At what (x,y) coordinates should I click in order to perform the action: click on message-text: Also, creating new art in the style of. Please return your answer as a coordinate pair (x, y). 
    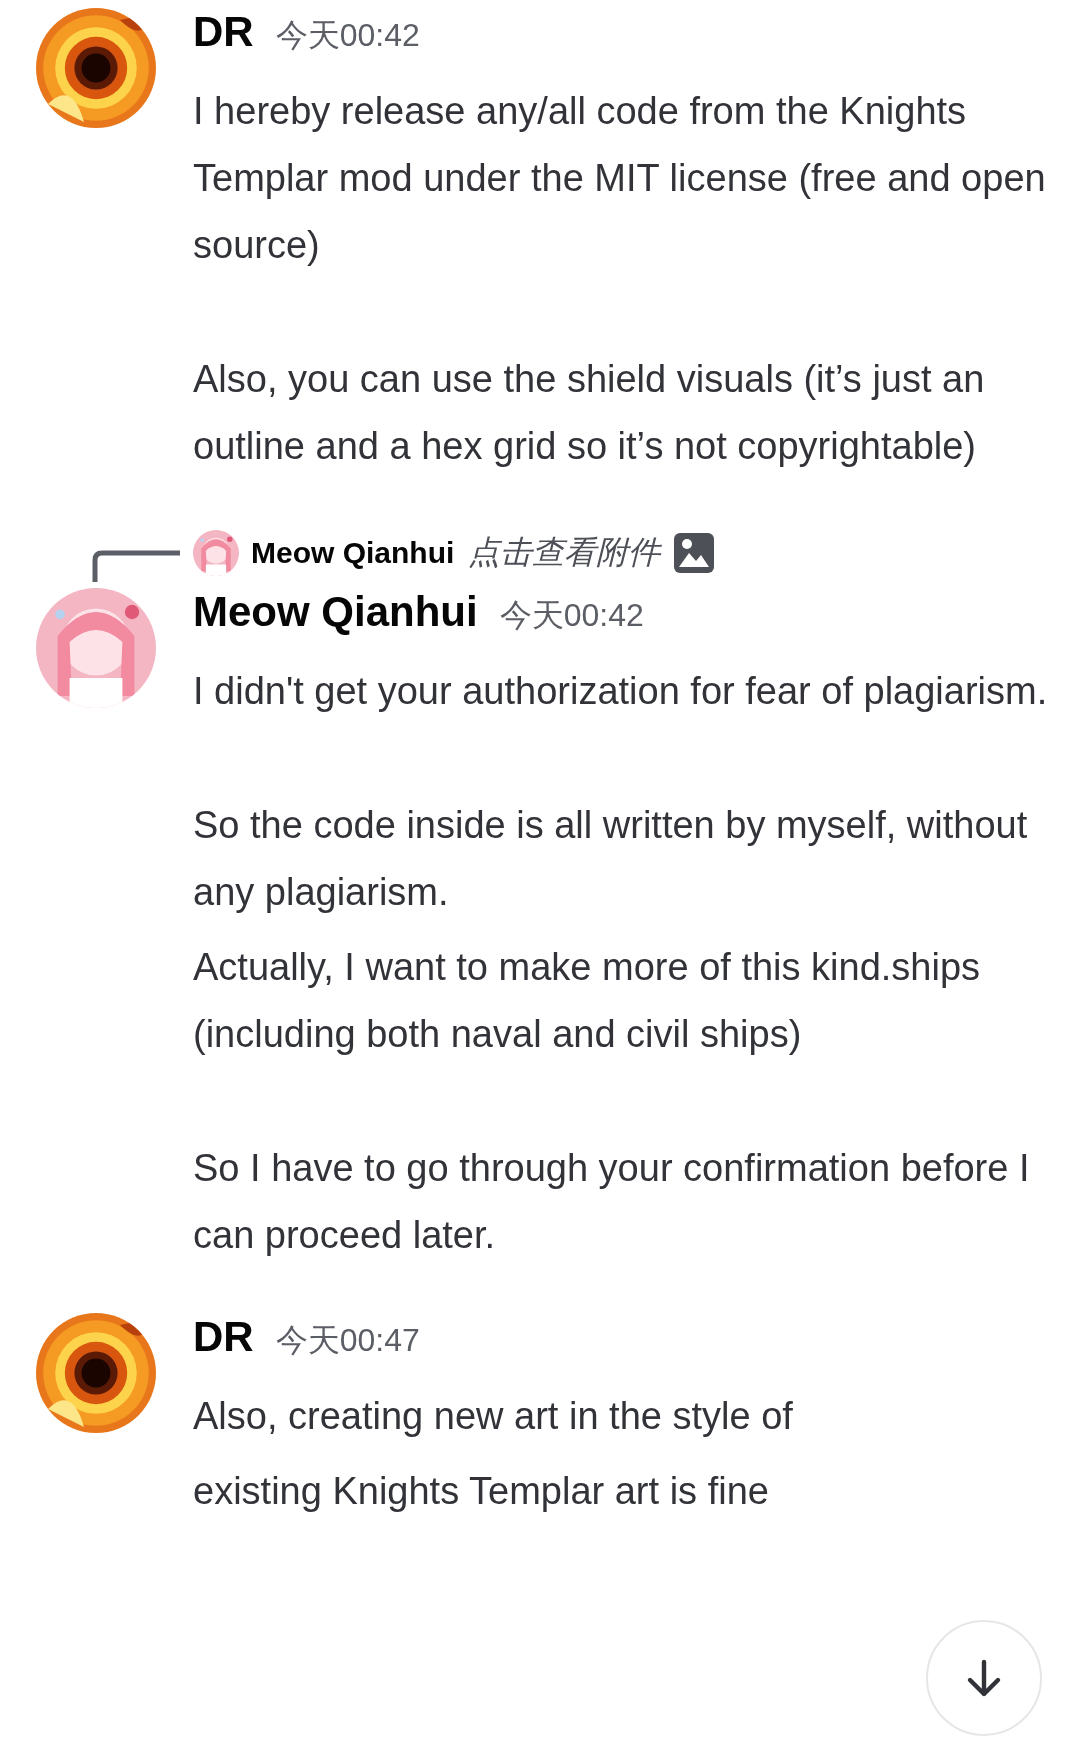
    Looking at the image, I should click on (493, 1416).